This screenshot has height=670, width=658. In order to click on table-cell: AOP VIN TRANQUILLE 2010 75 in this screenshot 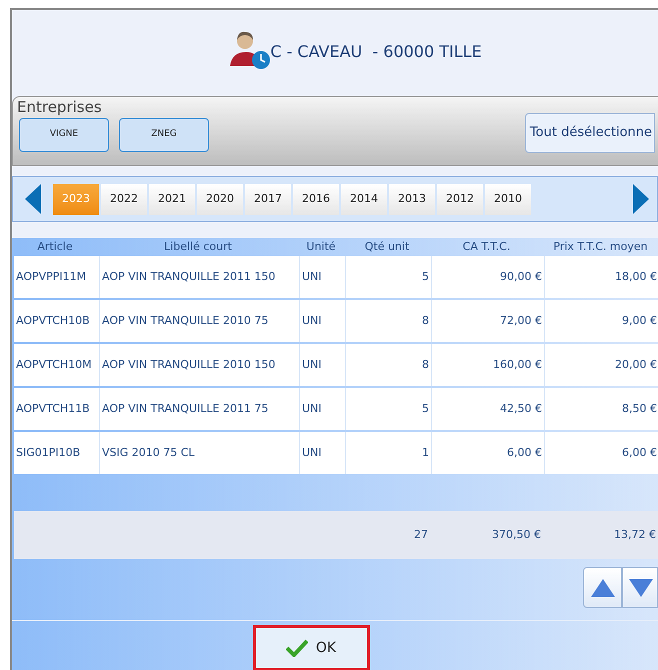, I will do `click(200, 321)`.